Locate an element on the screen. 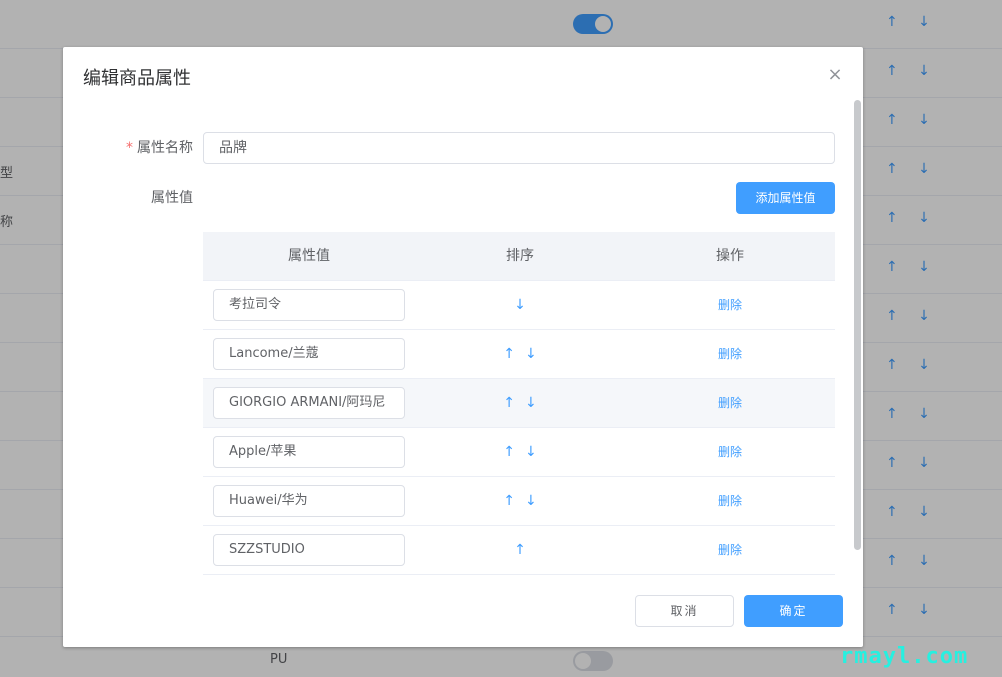 The image size is (1002, 677). table-row: GIORGIO ARMANI/阿玛尼 ↑ ↓ 删除 is located at coordinates (519, 403).